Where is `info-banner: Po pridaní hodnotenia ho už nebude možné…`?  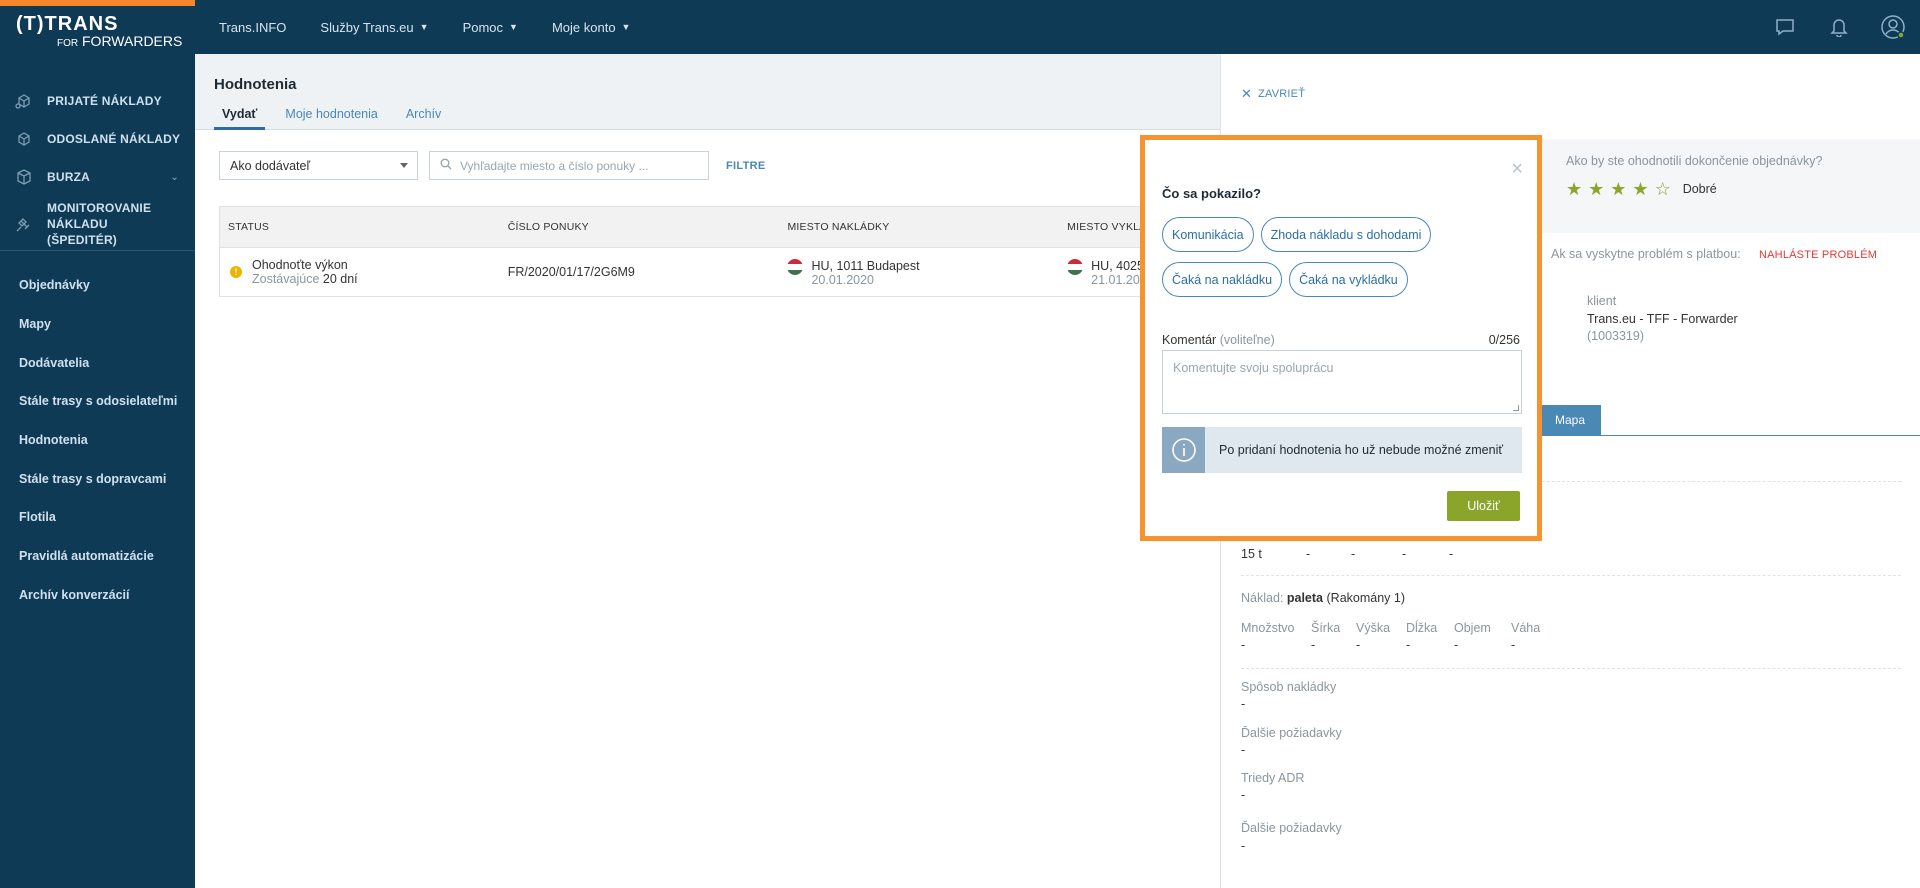
info-banner: Po pridaní hodnotenia ho už nebude možné… is located at coordinates (1342, 450).